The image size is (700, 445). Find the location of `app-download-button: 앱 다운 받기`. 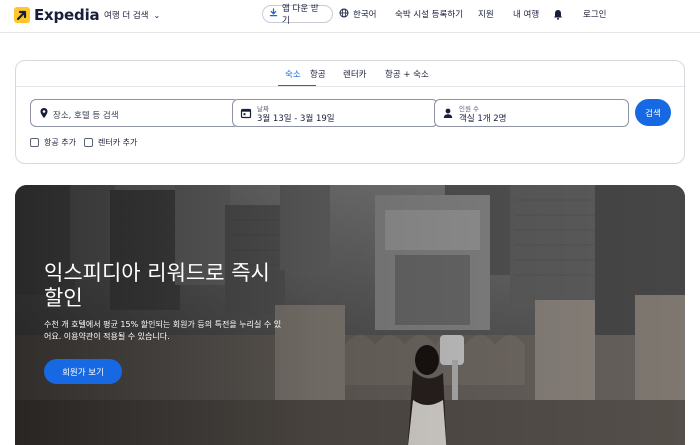

app-download-button: 앱 다운 받기 is located at coordinates (297, 15).